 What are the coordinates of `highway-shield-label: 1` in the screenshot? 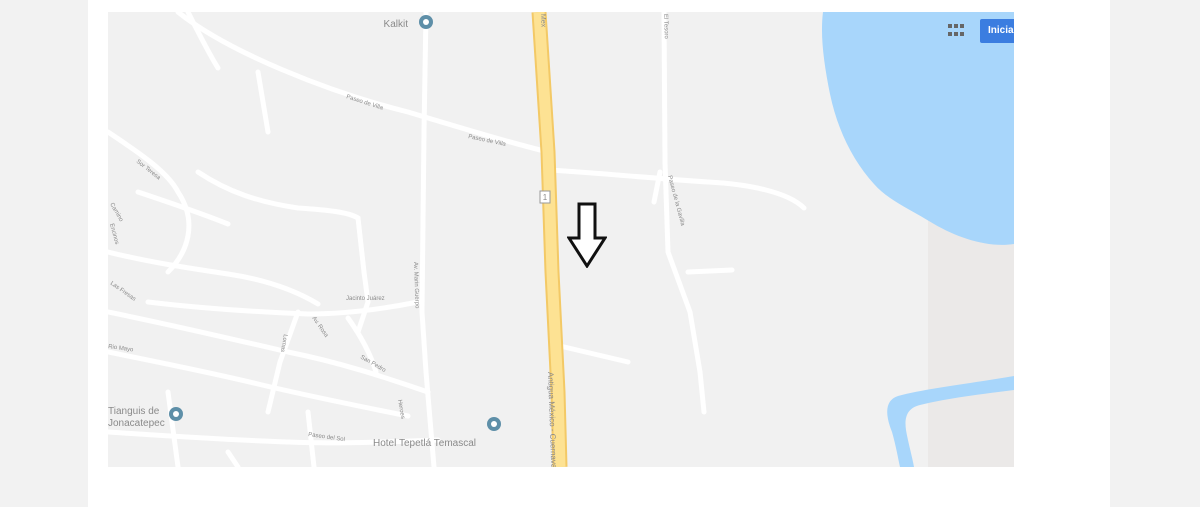 It's located at (545, 197).